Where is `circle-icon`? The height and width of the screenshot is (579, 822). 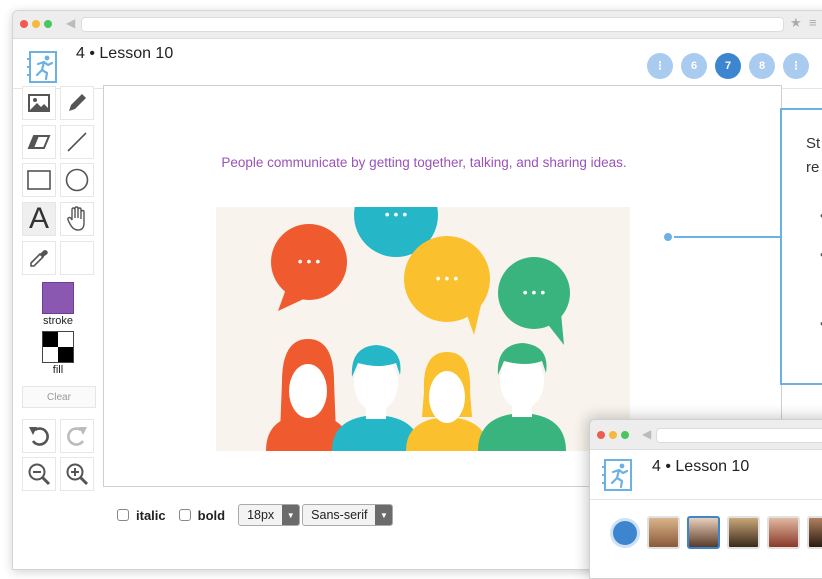
circle-icon is located at coordinates (77, 180).